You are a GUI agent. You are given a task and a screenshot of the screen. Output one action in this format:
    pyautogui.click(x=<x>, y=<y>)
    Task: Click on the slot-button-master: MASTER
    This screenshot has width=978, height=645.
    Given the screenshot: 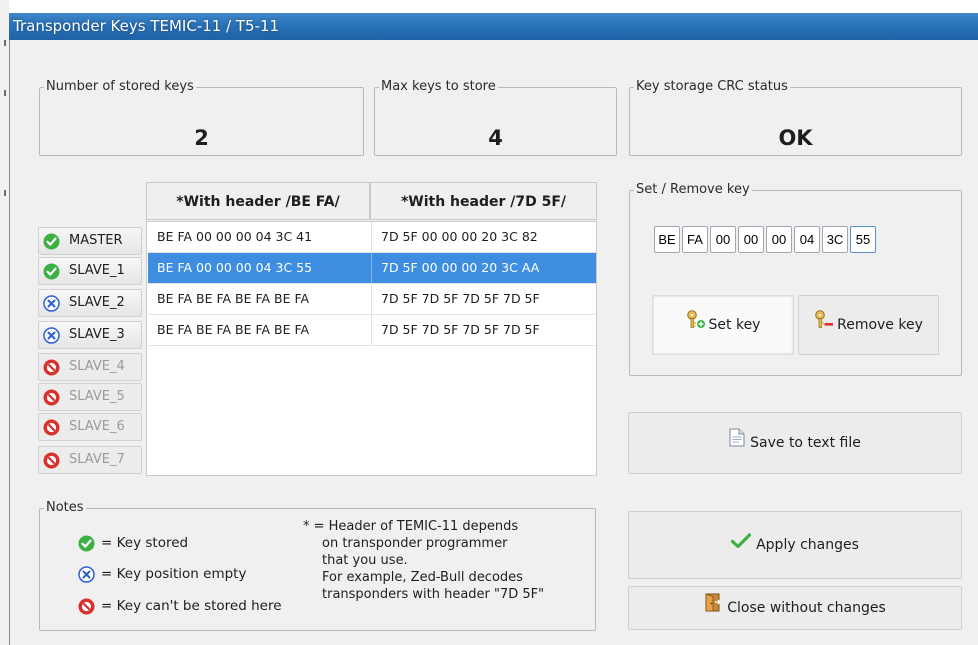 What is the action you would take?
    pyautogui.click(x=90, y=241)
    